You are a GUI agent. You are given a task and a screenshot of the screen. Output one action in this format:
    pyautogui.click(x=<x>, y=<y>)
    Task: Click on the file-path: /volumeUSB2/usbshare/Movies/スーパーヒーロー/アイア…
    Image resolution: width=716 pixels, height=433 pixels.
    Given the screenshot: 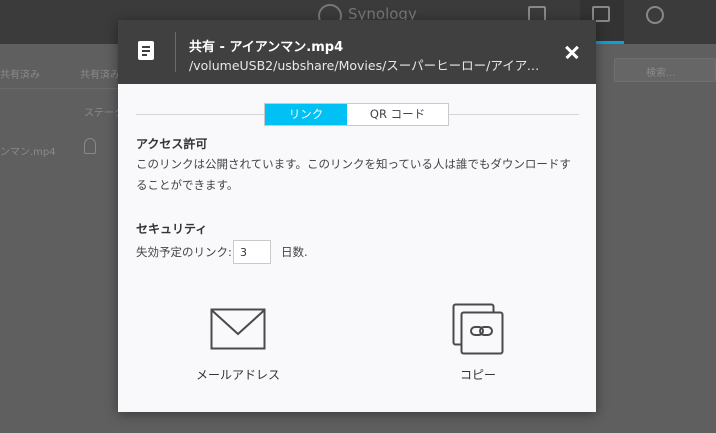 What is the action you would take?
    pyautogui.click(x=365, y=65)
    